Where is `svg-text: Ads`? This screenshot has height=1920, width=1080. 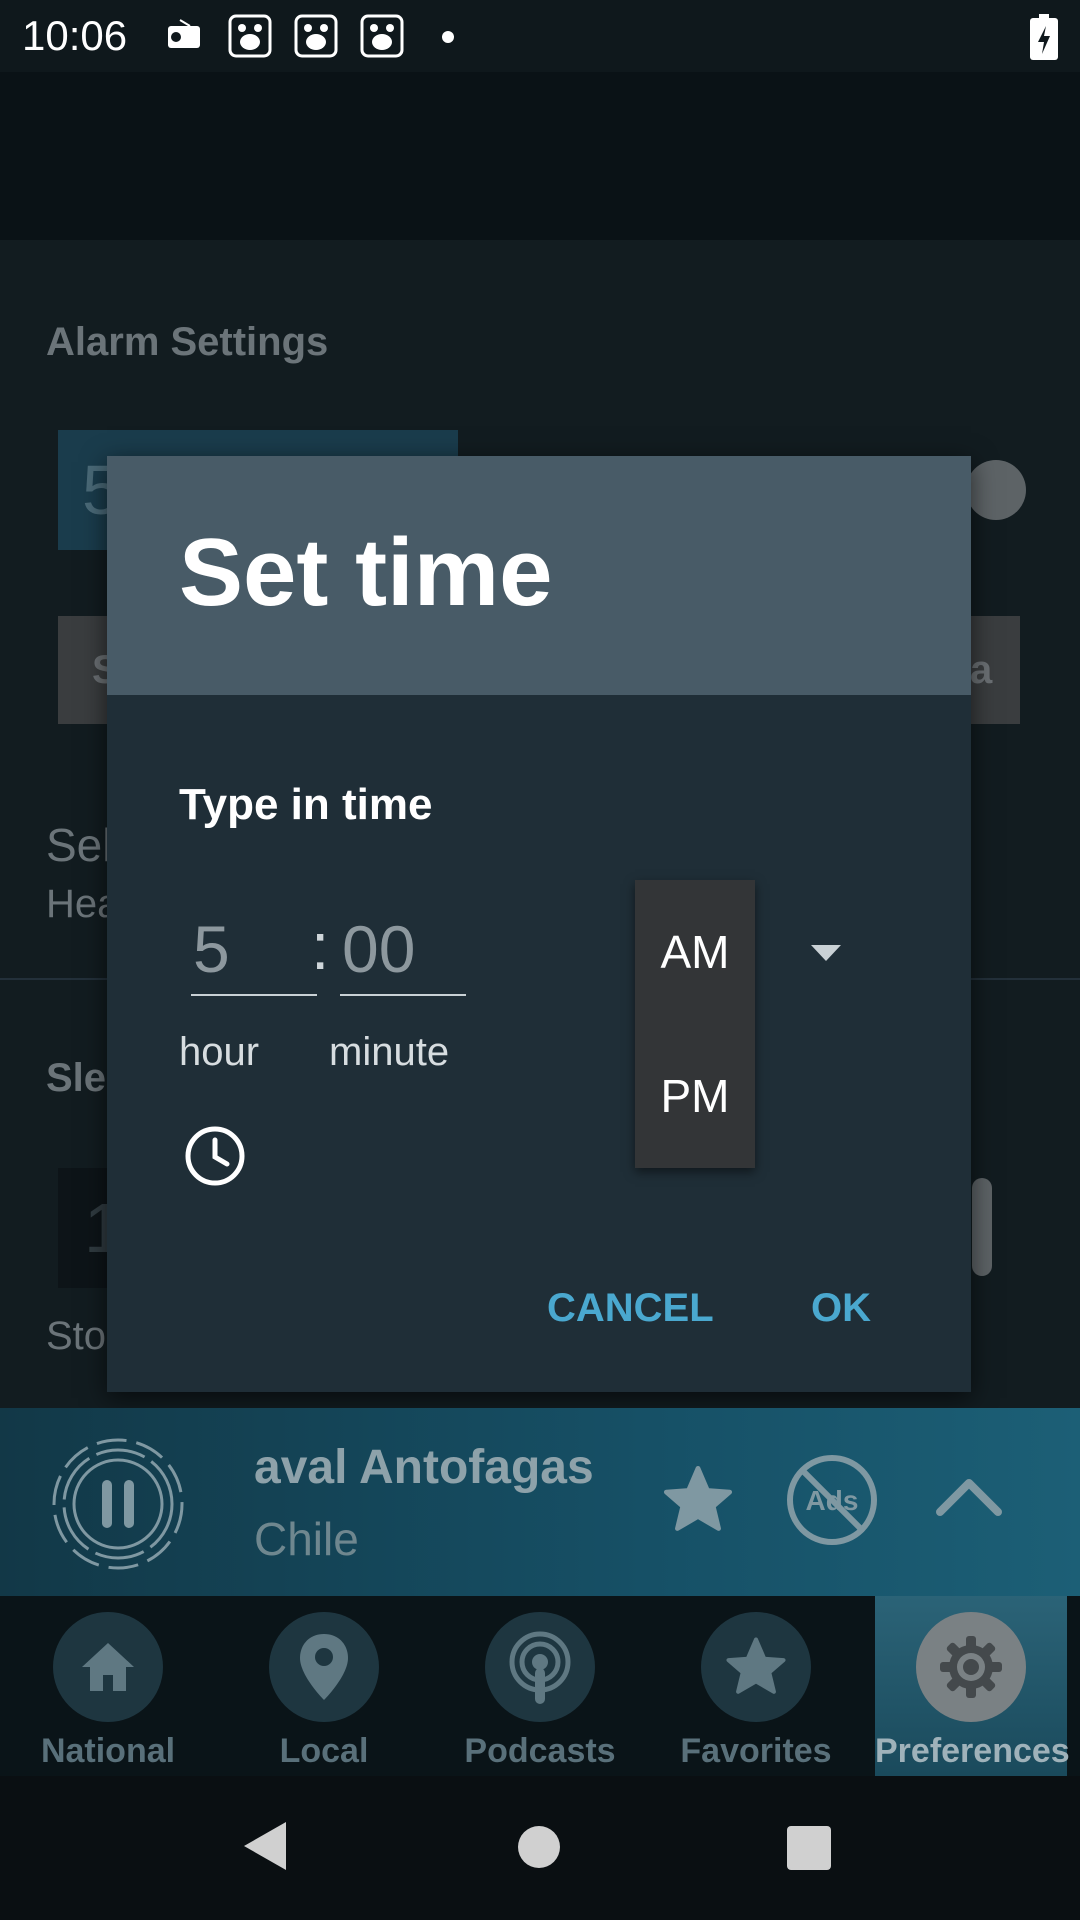
svg-text: Ads is located at coordinates (832, 1500).